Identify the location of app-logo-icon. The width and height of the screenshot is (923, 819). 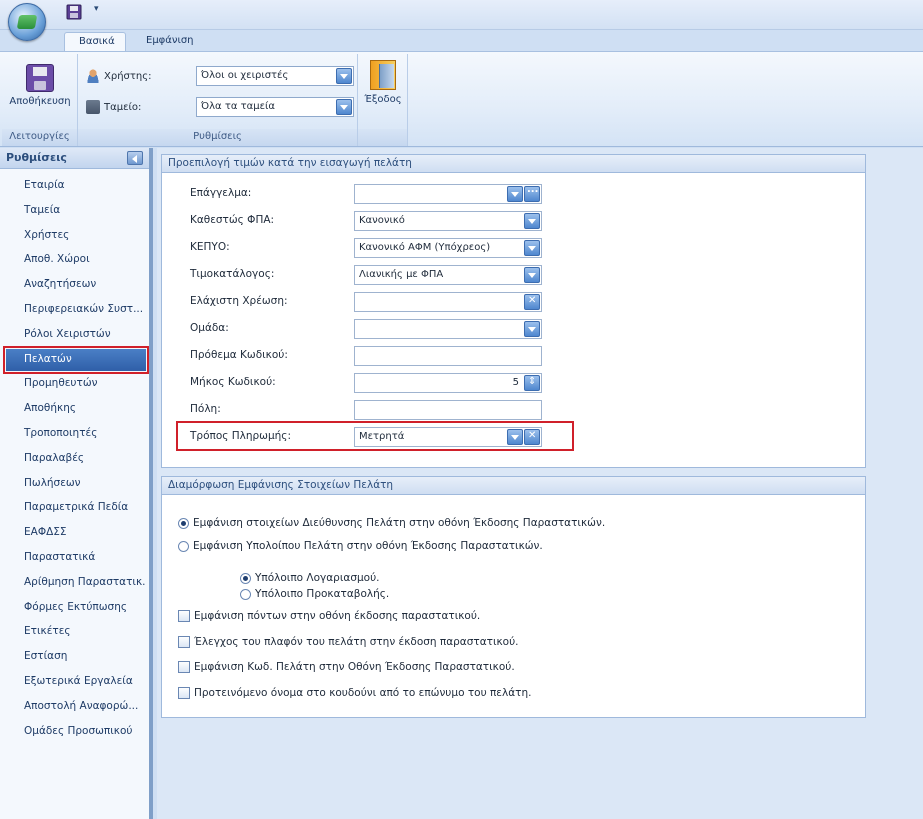
(27, 22).